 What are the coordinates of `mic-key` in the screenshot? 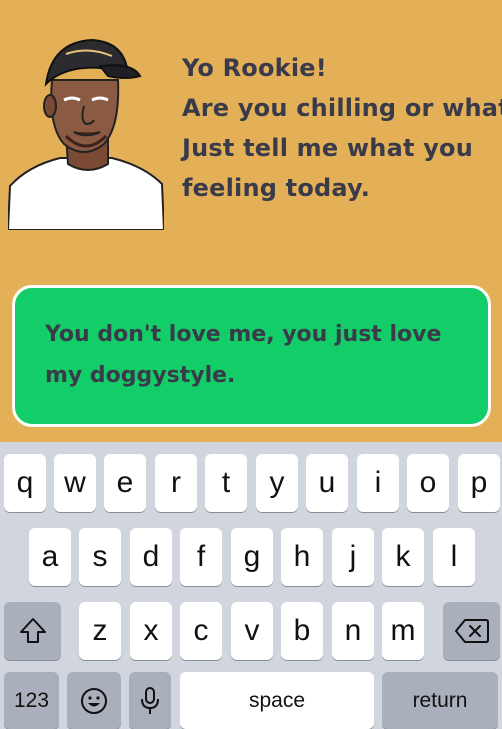 It's located at (150, 700).